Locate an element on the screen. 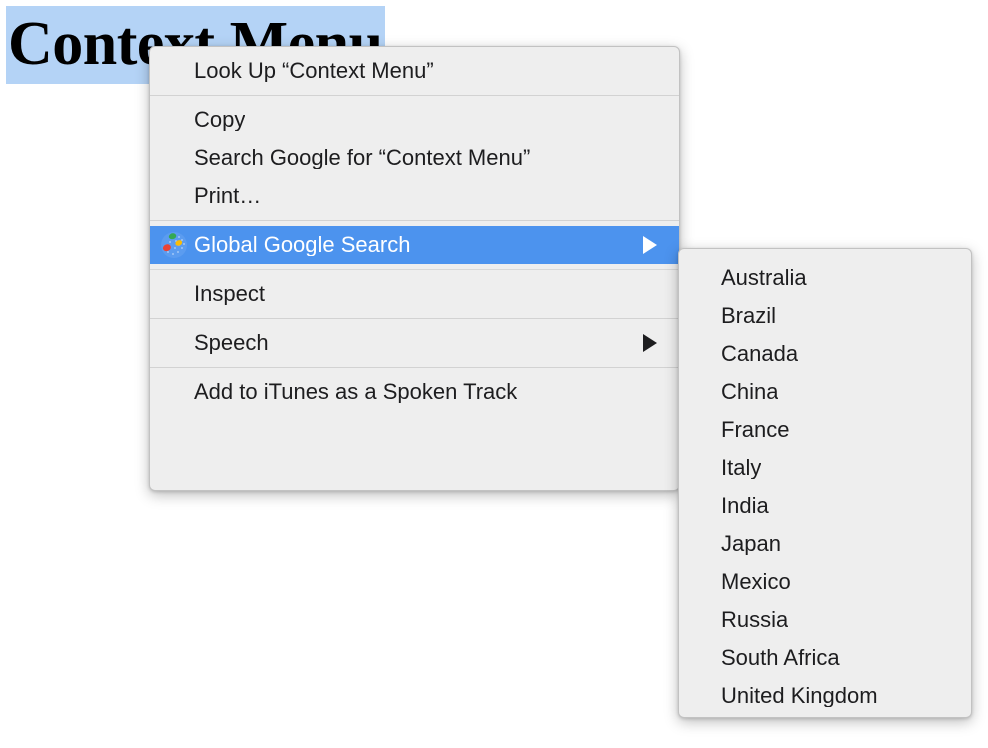  menu-item-search-google: Search Google for “Context Menu” is located at coordinates (414, 158).